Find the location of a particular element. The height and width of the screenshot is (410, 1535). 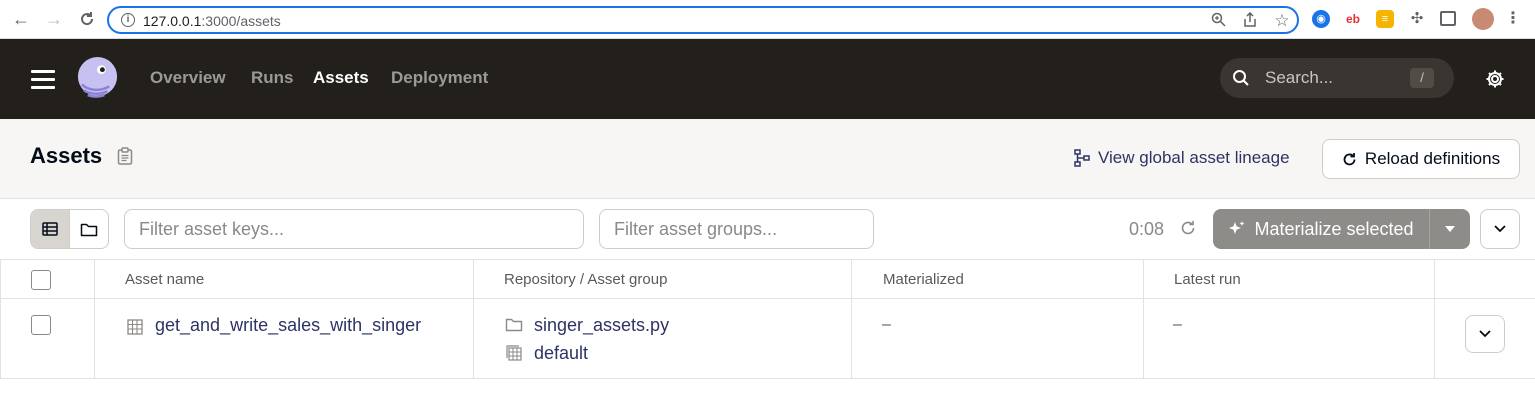

view-lineage-label: View global asset lineage is located at coordinates (1194, 157).